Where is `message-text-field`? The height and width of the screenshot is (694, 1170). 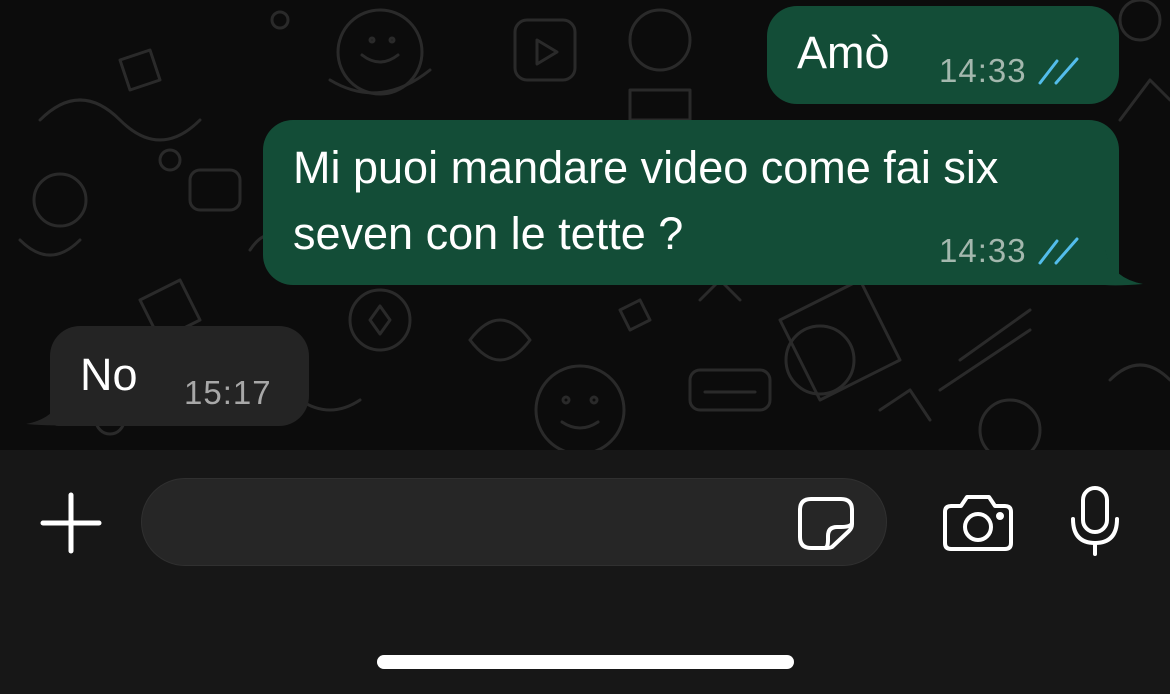 message-text-field is located at coordinates (514, 522).